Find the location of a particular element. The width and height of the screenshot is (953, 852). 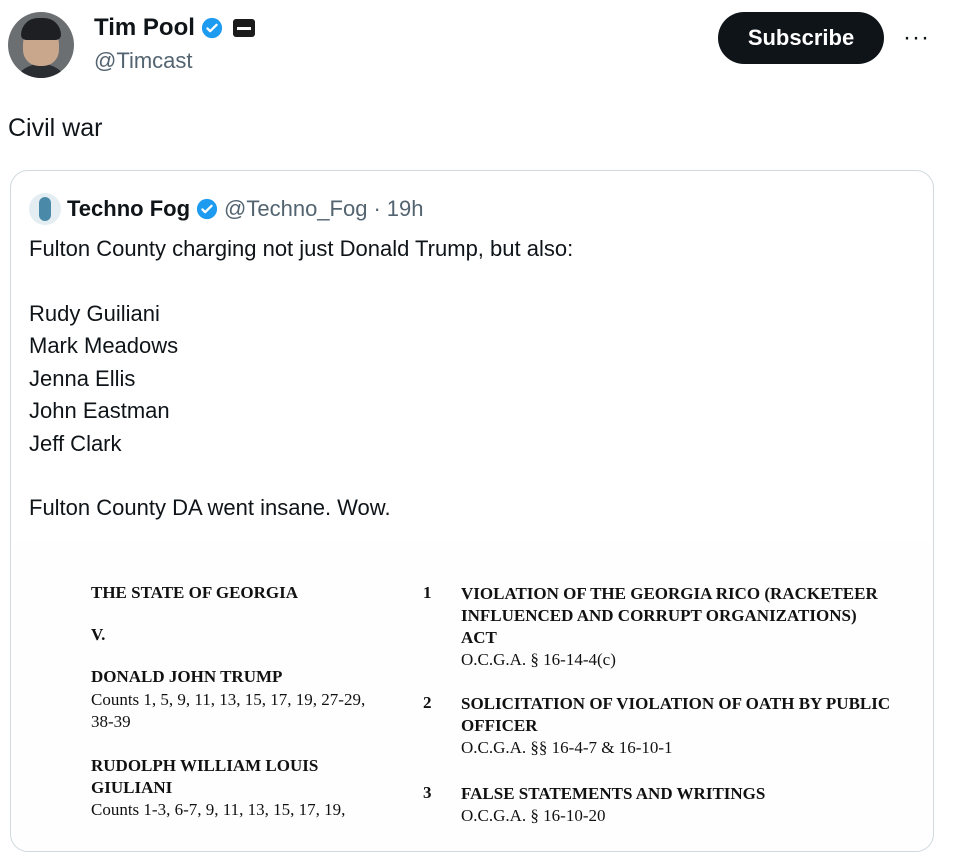

quoted-tweet-header: Techno Fog @Techno_Fog · 19h is located at coordinates (226, 209).